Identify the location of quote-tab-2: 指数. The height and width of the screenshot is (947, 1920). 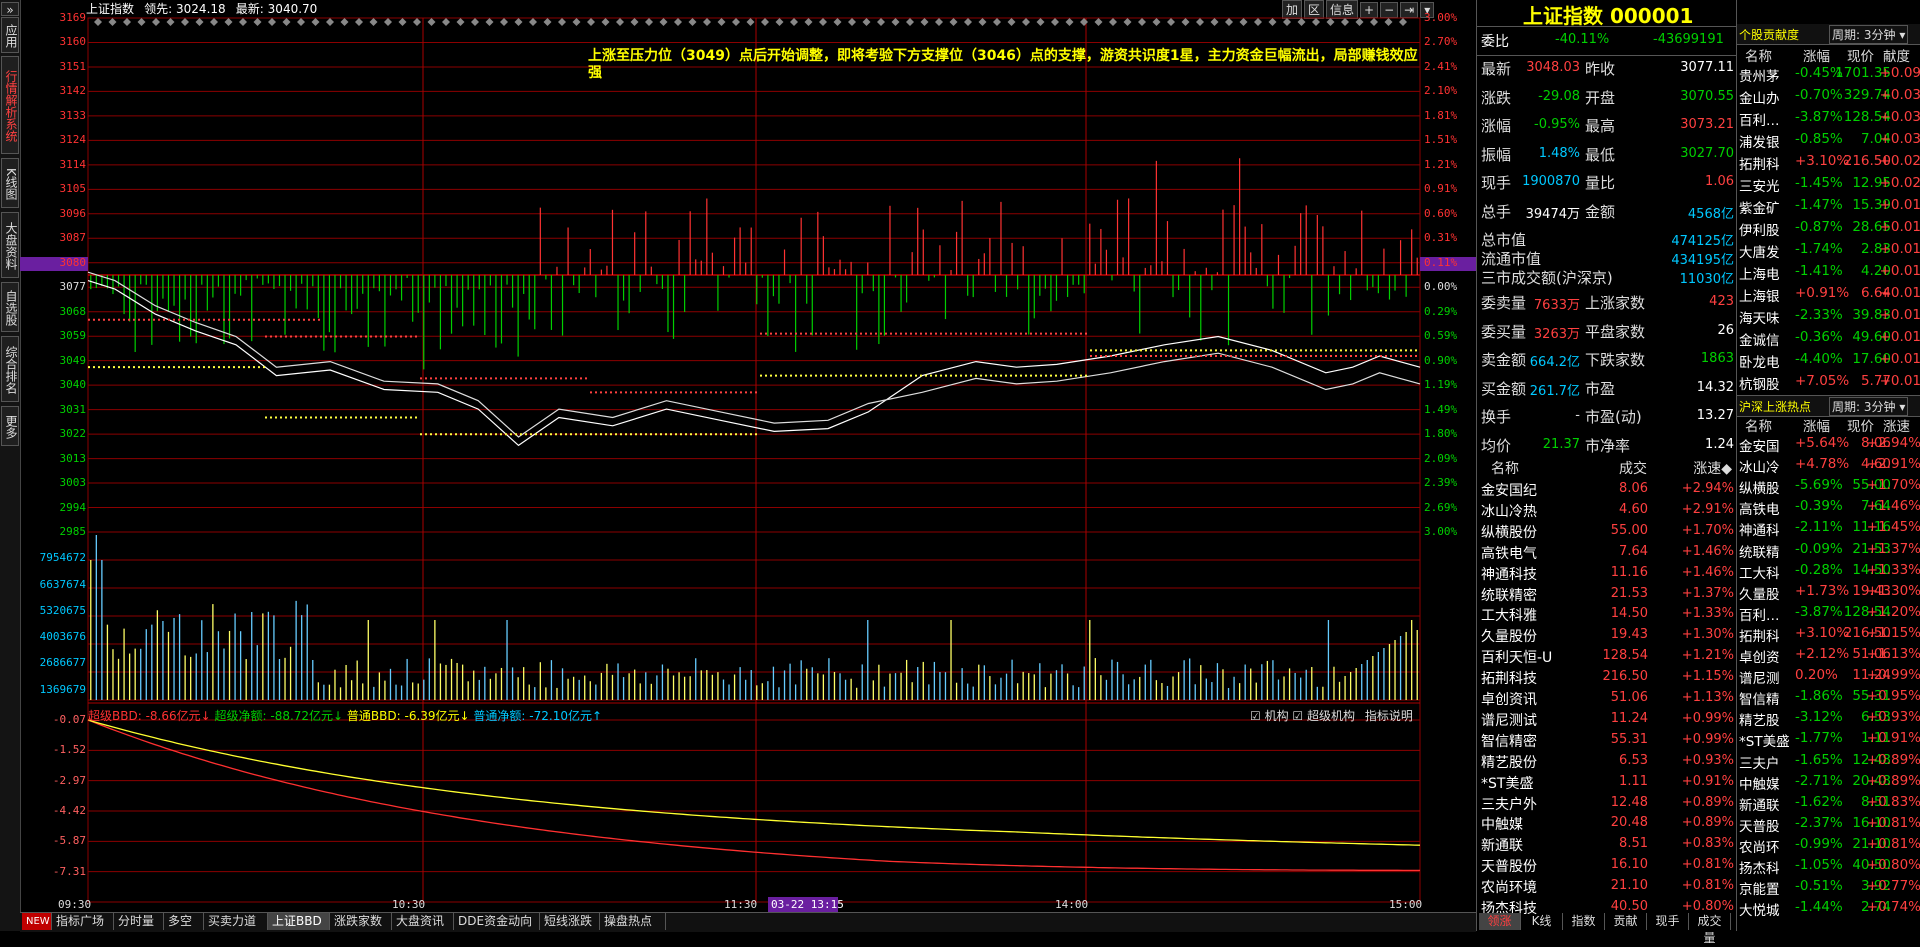
(1584, 921).